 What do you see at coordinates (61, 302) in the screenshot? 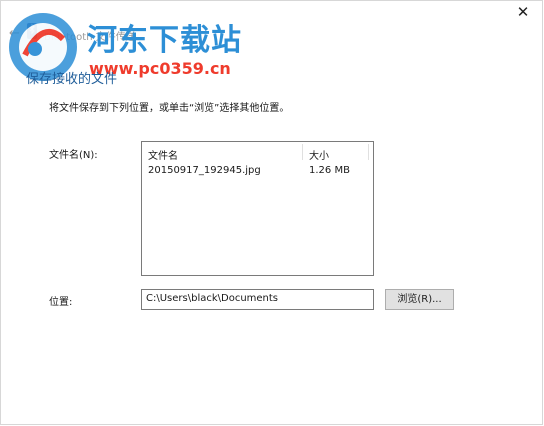
I see `location-label: 位置:` at bounding box center [61, 302].